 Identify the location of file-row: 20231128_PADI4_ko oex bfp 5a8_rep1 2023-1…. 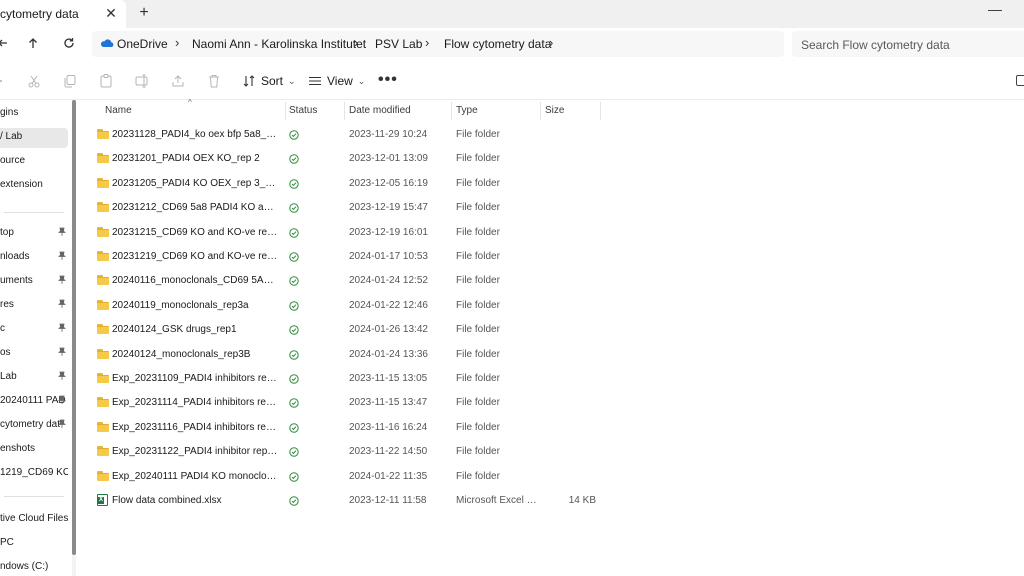
(349, 136).